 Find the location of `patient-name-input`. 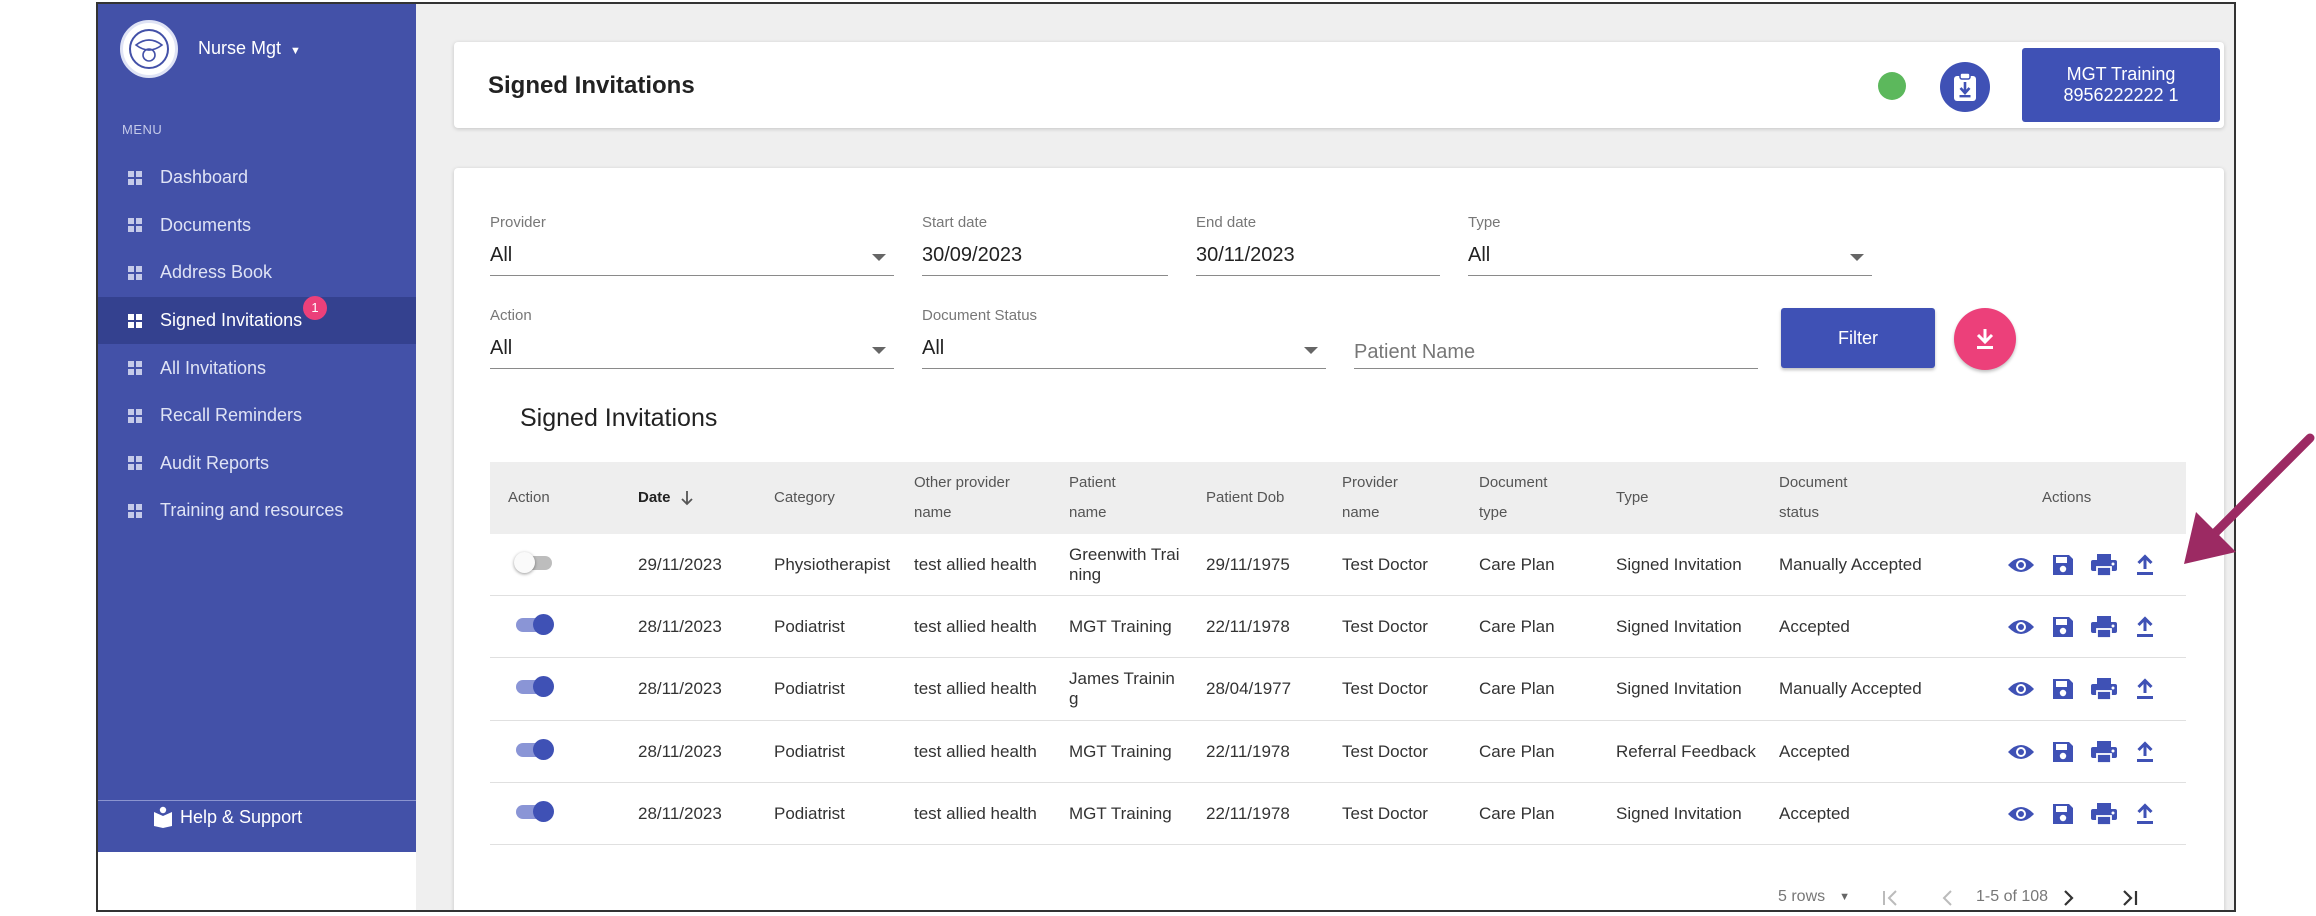

patient-name-input is located at coordinates (1556, 338).